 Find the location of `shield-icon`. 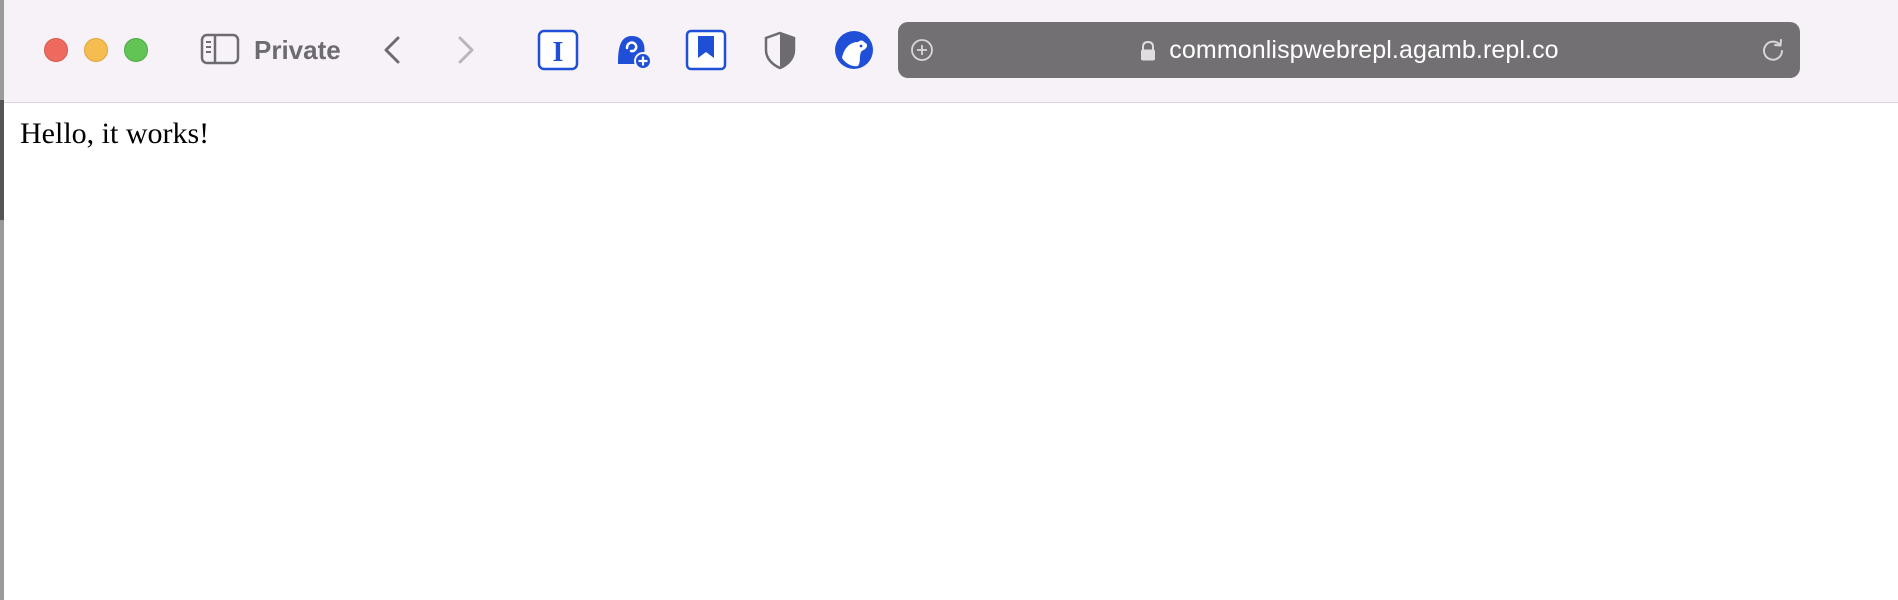

shield-icon is located at coordinates (780, 50).